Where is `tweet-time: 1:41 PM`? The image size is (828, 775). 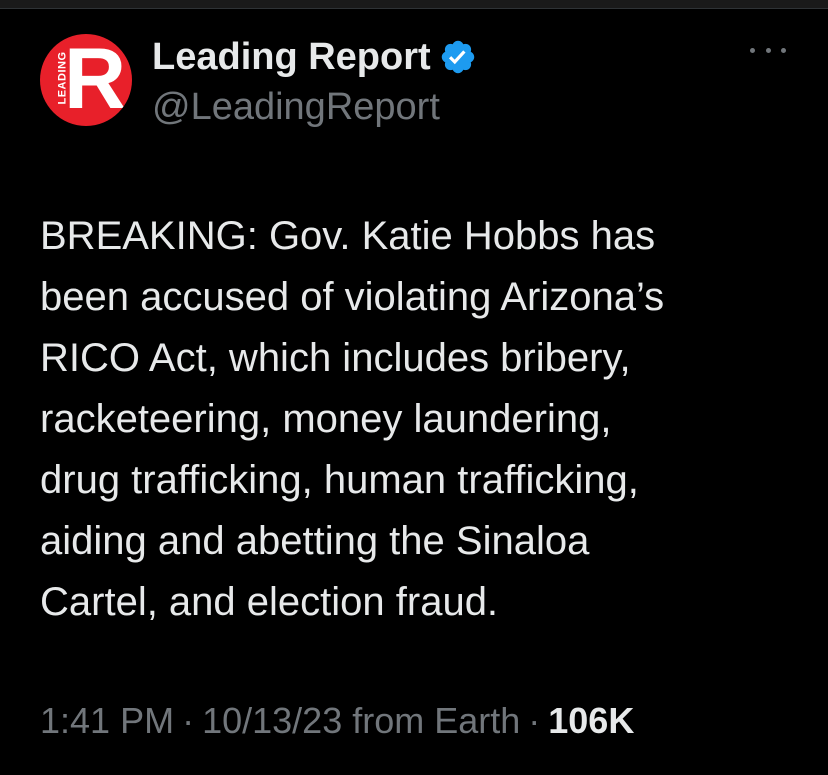 tweet-time: 1:41 PM is located at coordinates (107, 721).